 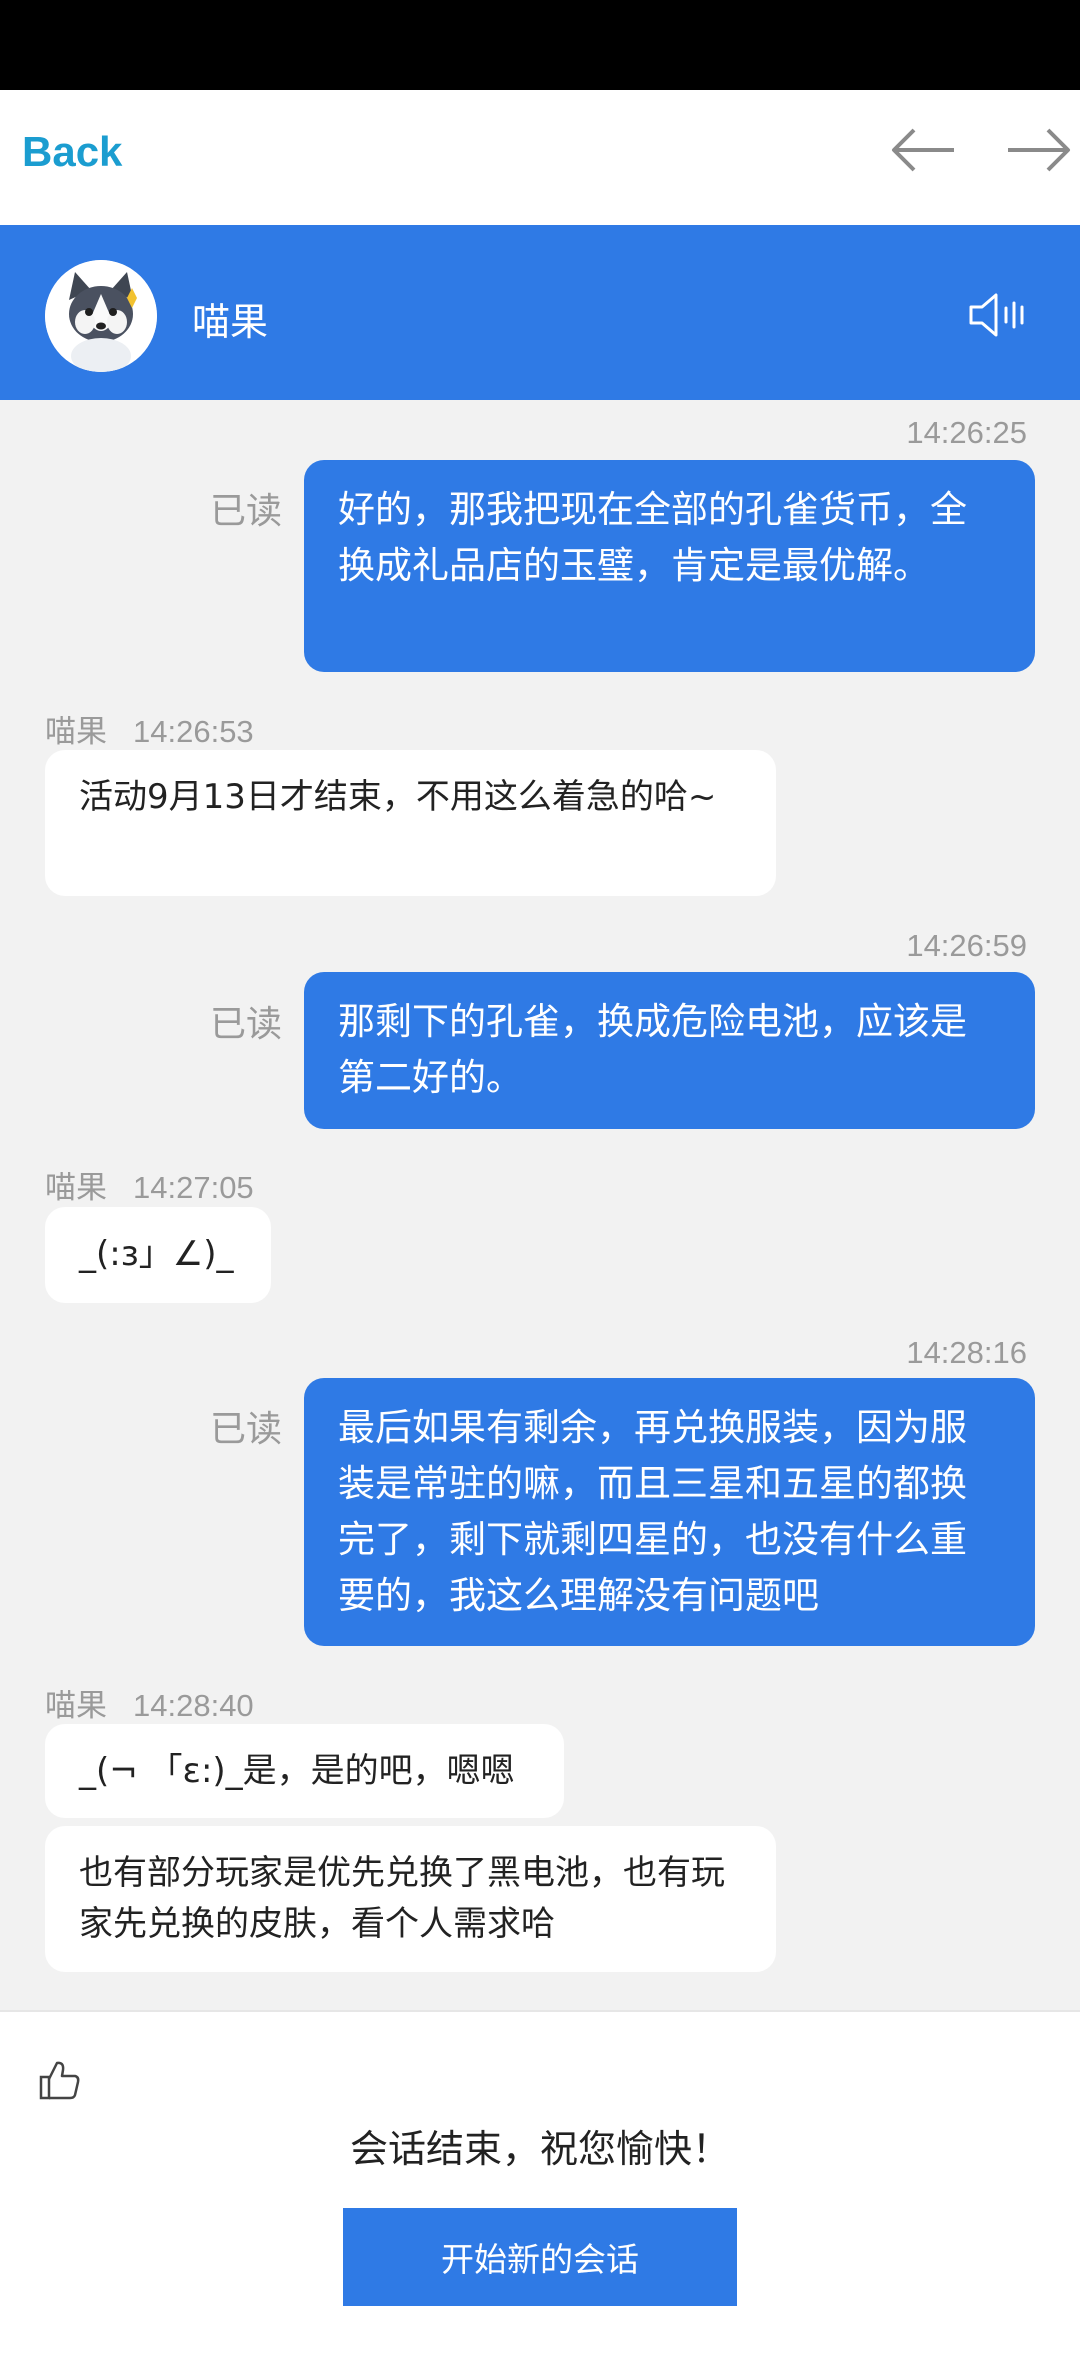 I want to click on incoming-message: _(:з」∠)_, so click(x=158, y=1255).